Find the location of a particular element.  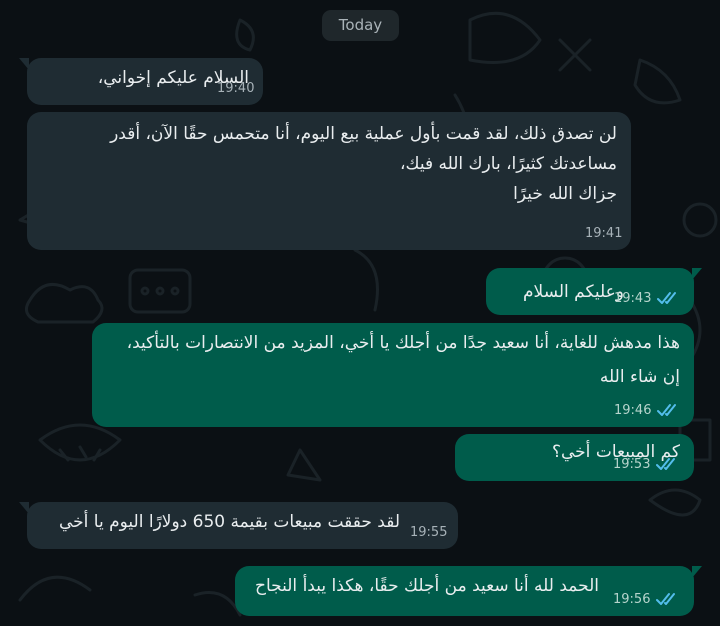

message-meta: 19:41 is located at coordinates (603, 233).